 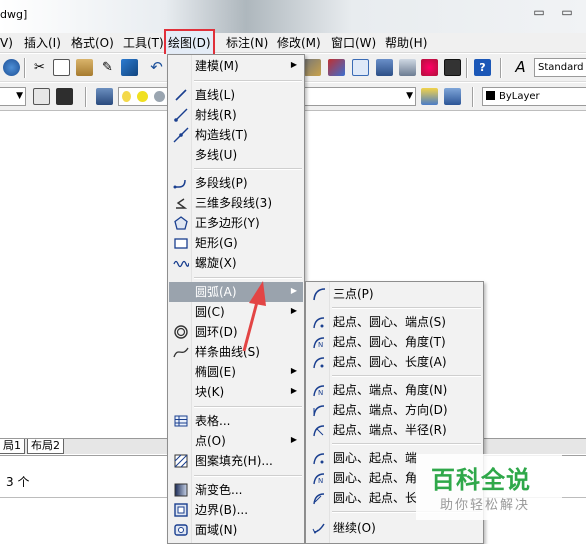 I want to click on menu-item-circle: 圆(C) ▶, so click(x=236, y=312).